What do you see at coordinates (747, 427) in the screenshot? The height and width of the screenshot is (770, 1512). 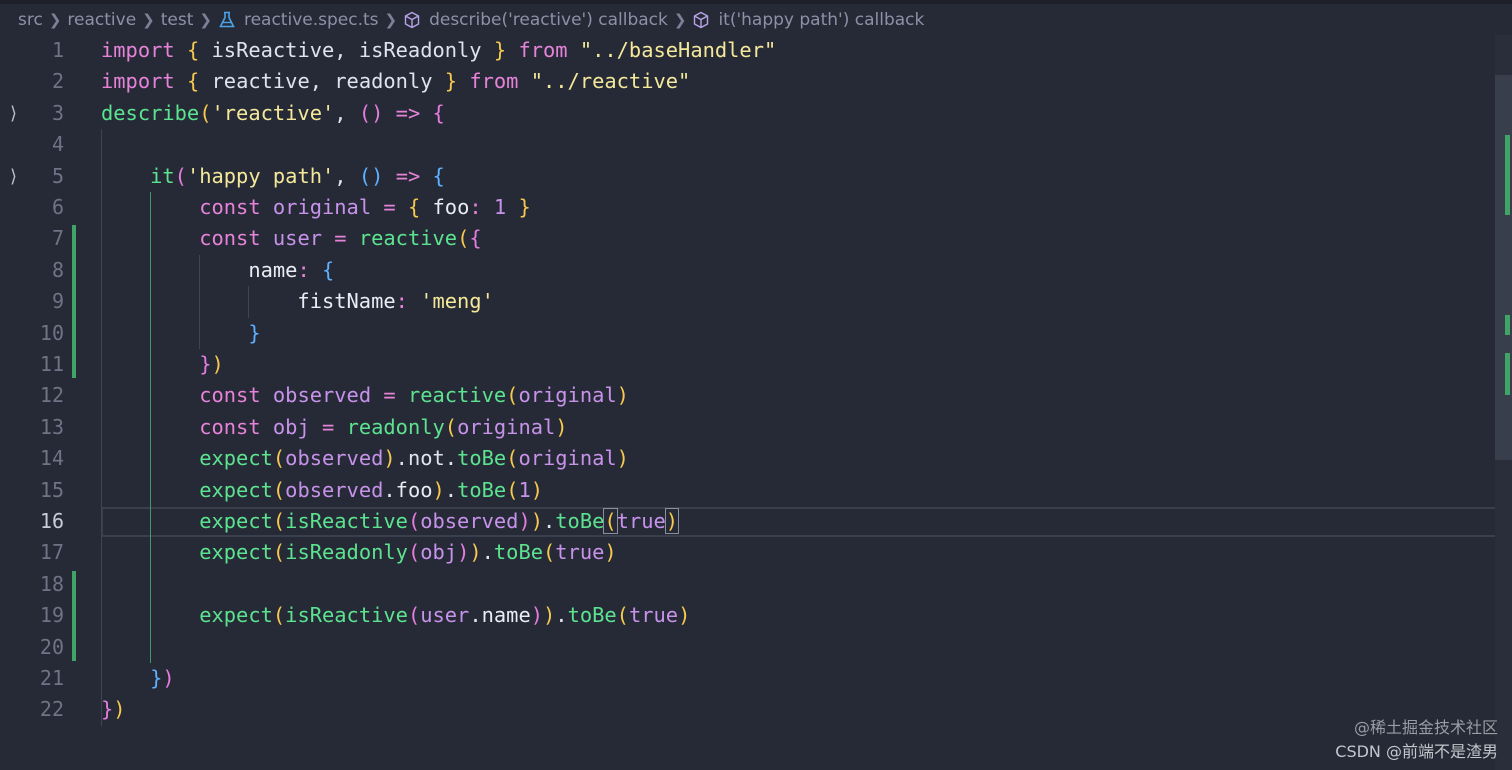 I see `code-line: 13 const obj = readonly(original)` at bounding box center [747, 427].